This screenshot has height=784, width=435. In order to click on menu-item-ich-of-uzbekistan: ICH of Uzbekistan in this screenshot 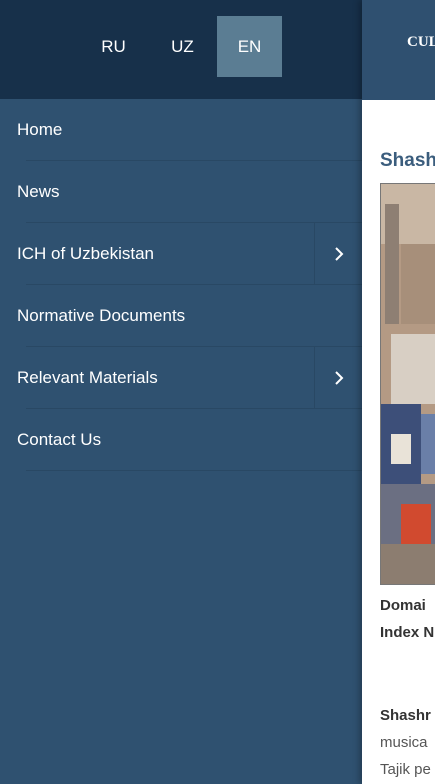, I will do `click(181, 254)`.